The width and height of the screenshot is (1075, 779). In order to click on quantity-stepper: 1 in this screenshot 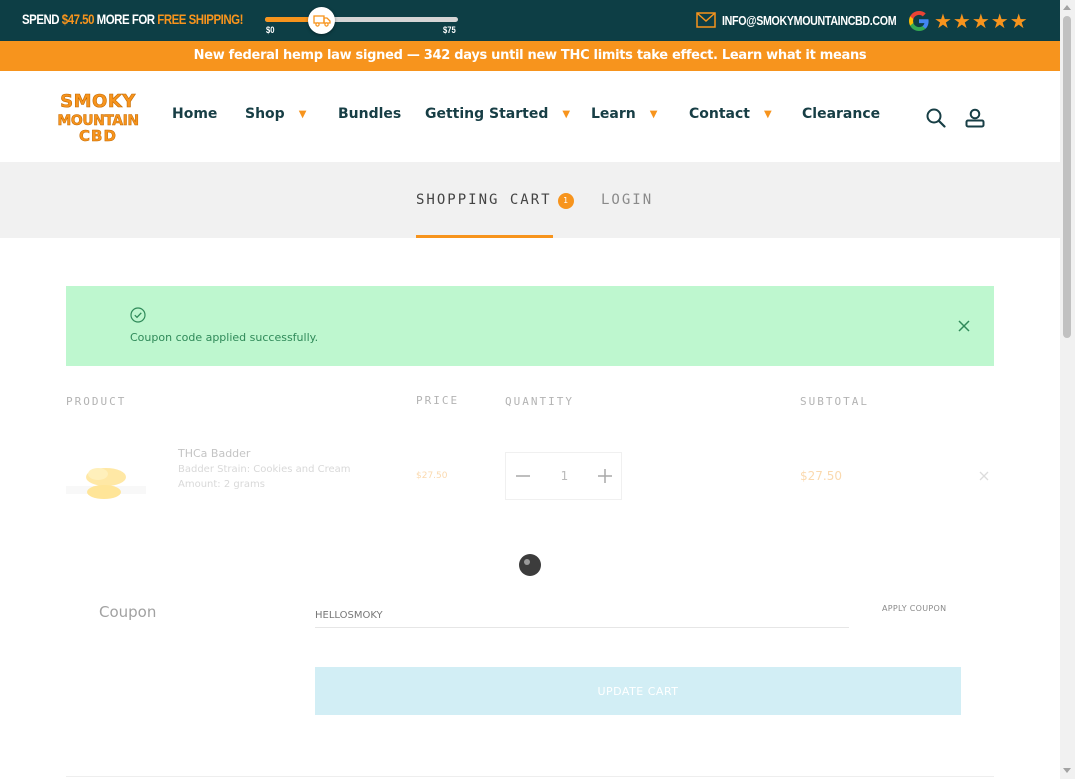, I will do `click(563, 476)`.